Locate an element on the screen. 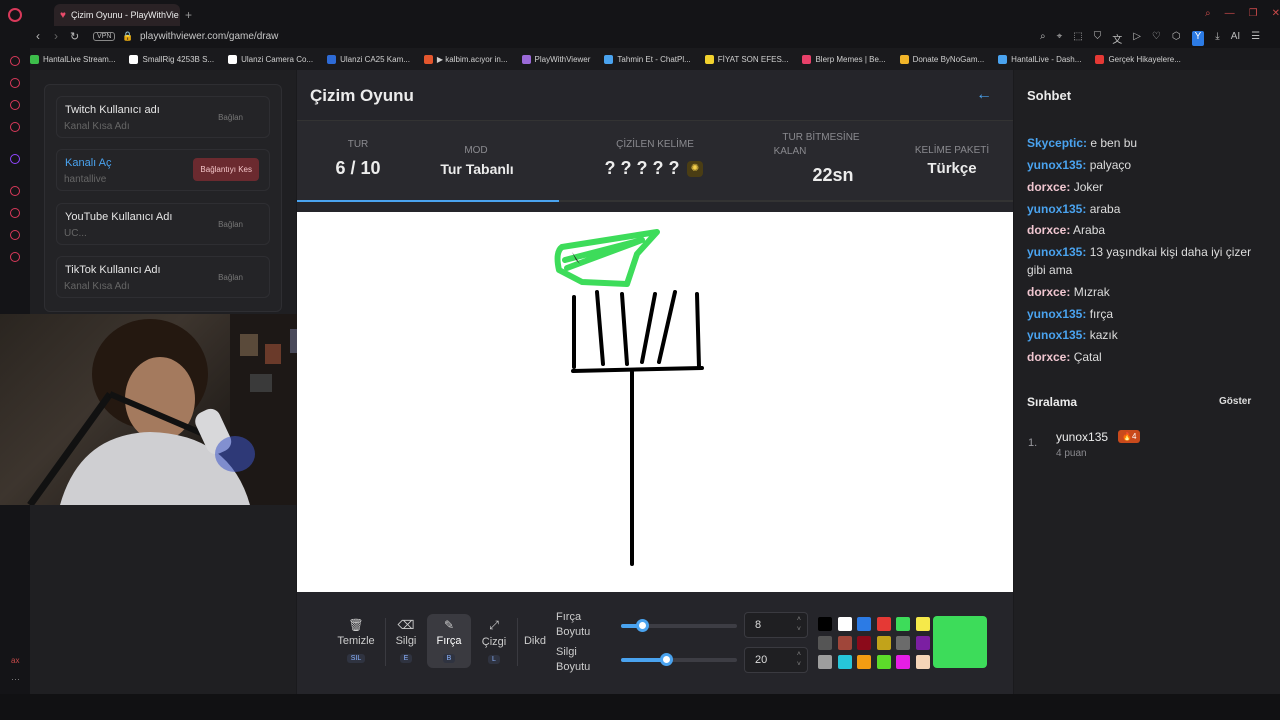 The image size is (1280, 720). maximize-icon: ❐ is located at coordinates (1253, 13).